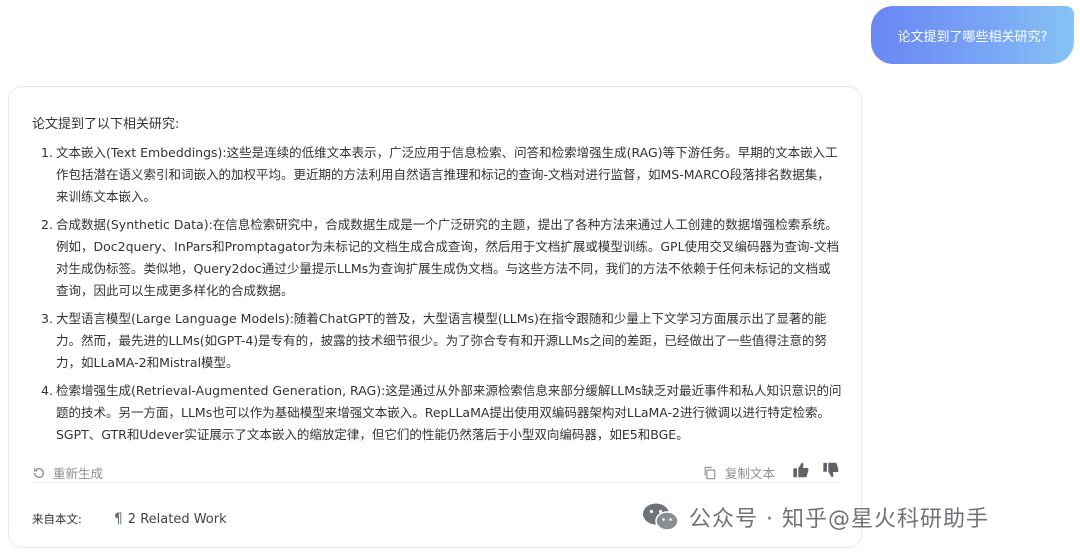 Image resolution: width=1080 pixels, height=559 pixels. I want to click on source-section-text: 2 Related Work, so click(177, 519).